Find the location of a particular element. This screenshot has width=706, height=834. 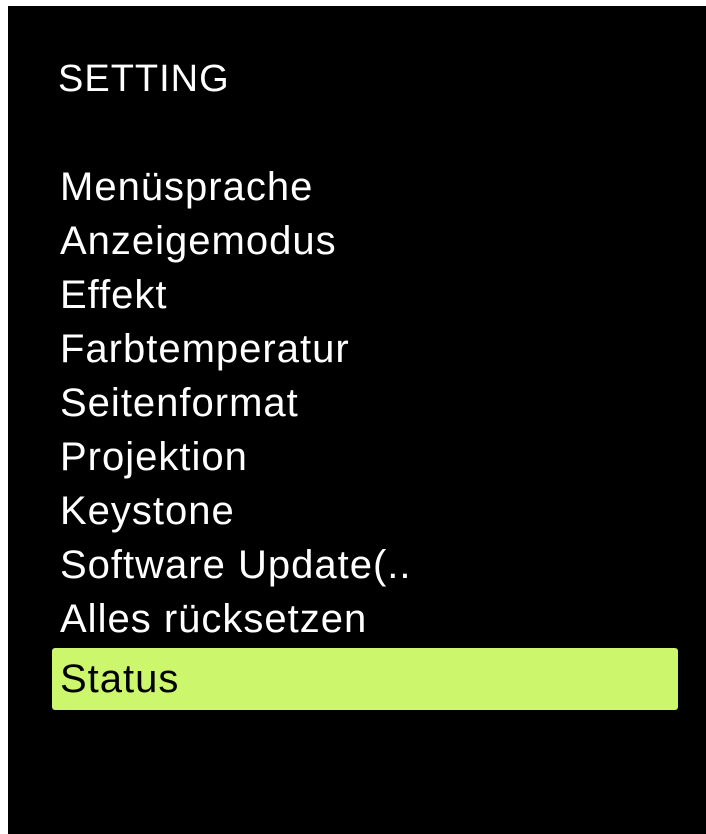

menu-item-menusprache: Menüsprache is located at coordinates (365, 187).